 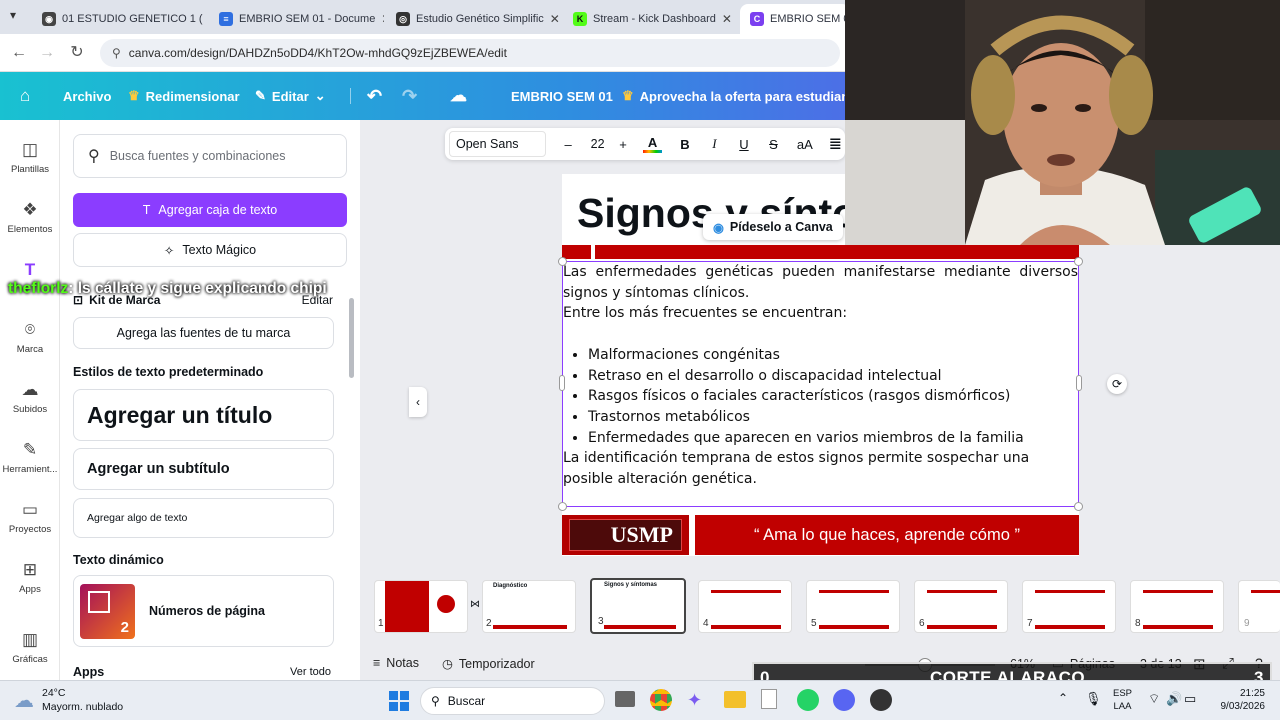 I want to click on redo-icon: ↷, so click(x=409, y=96).